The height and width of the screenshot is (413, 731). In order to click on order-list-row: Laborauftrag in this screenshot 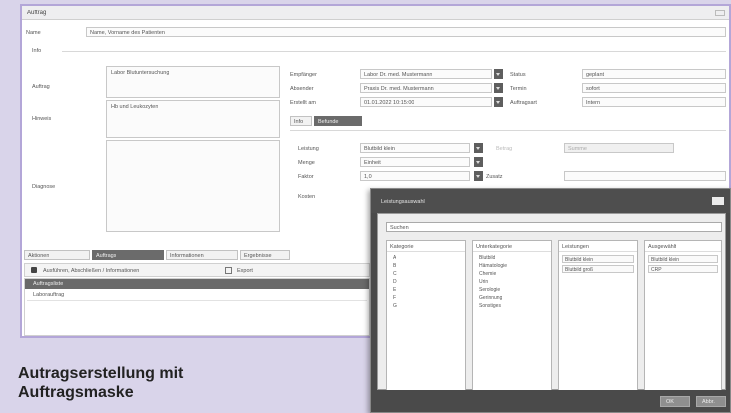, I will do `click(48, 295)`.